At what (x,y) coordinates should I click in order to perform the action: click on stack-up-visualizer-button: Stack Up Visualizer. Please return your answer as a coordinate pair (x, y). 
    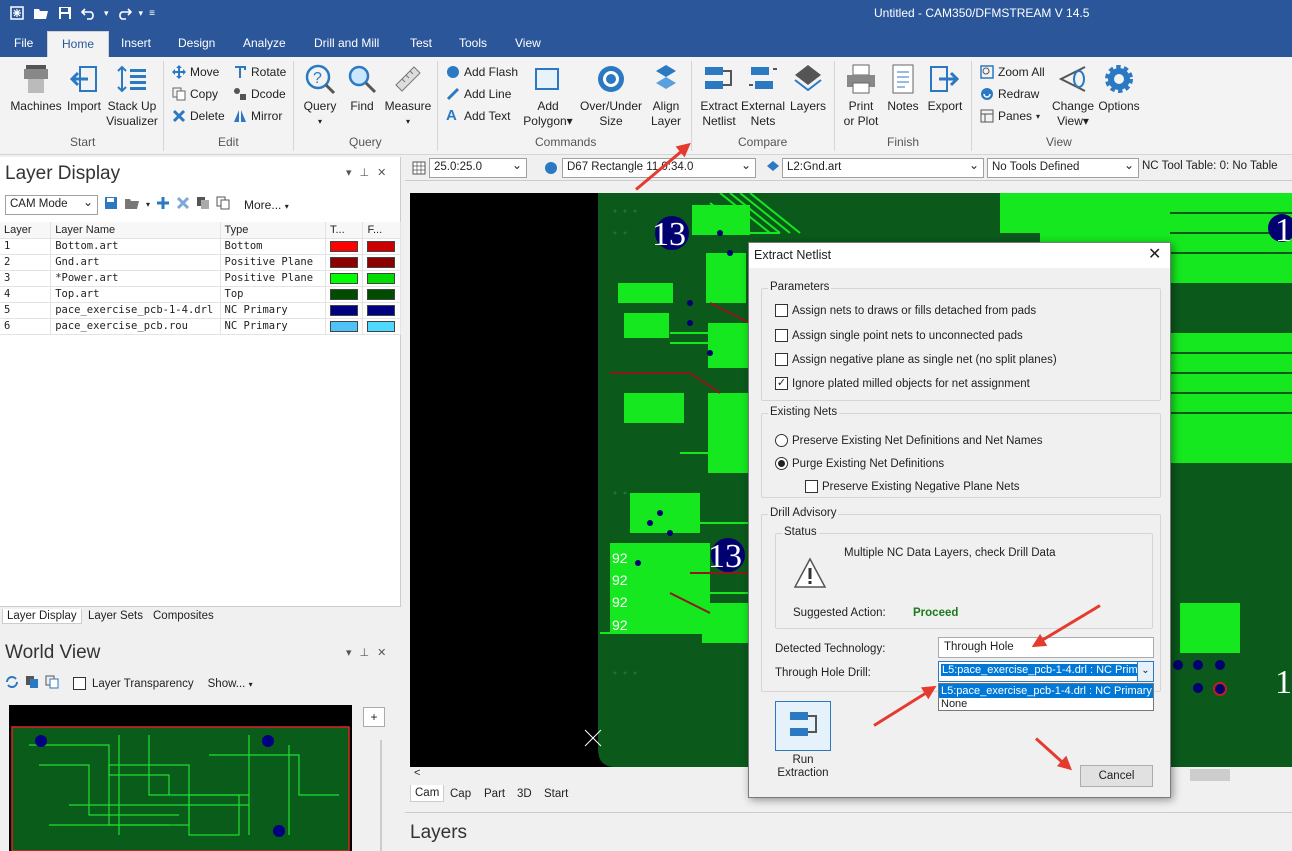
    Looking at the image, I should click on (132, 96).